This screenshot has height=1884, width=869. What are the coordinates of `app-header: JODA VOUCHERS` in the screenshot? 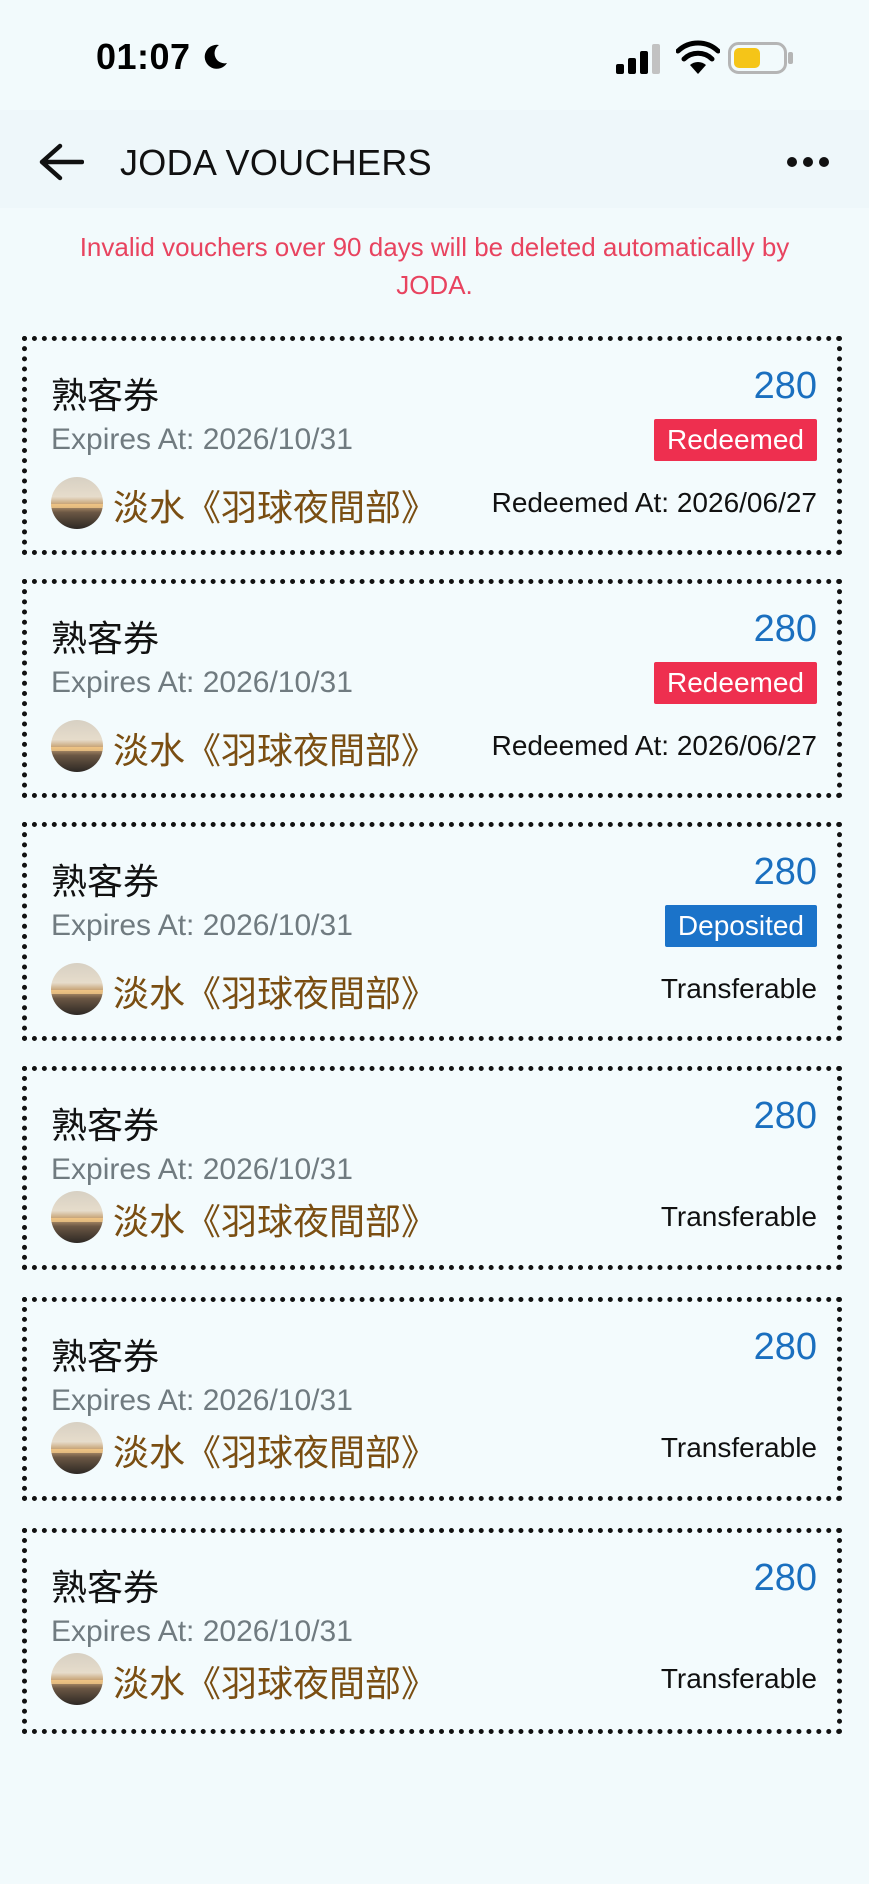 It's located at (434, 159).